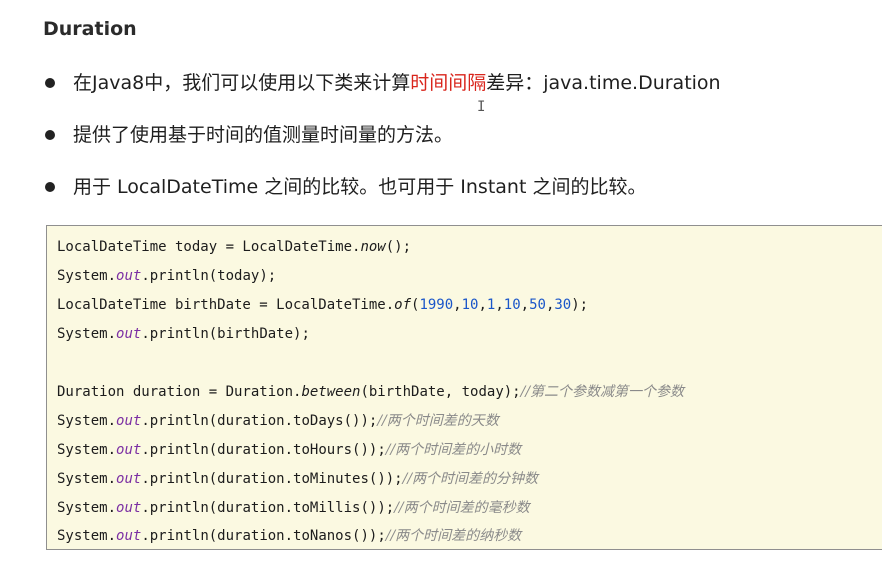  What do you see at coordinates (580, 305) in the screenshot?
I see `code-text: );` at bounding box center [580, 305].